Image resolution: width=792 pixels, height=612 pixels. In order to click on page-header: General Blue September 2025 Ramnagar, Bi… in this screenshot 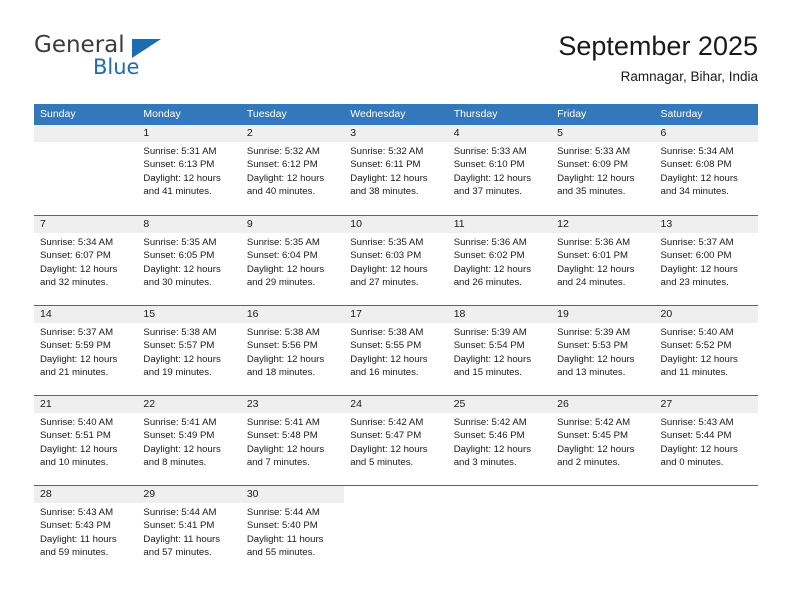, I will do `click(396, 61)`.